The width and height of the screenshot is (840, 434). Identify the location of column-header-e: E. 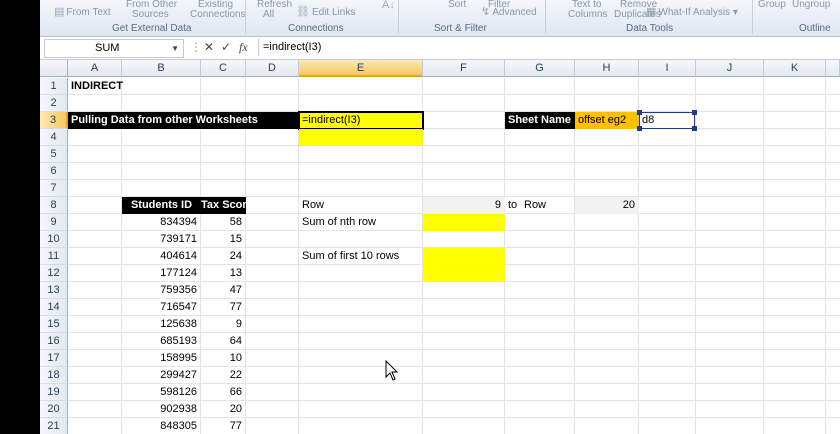
(361, 68).